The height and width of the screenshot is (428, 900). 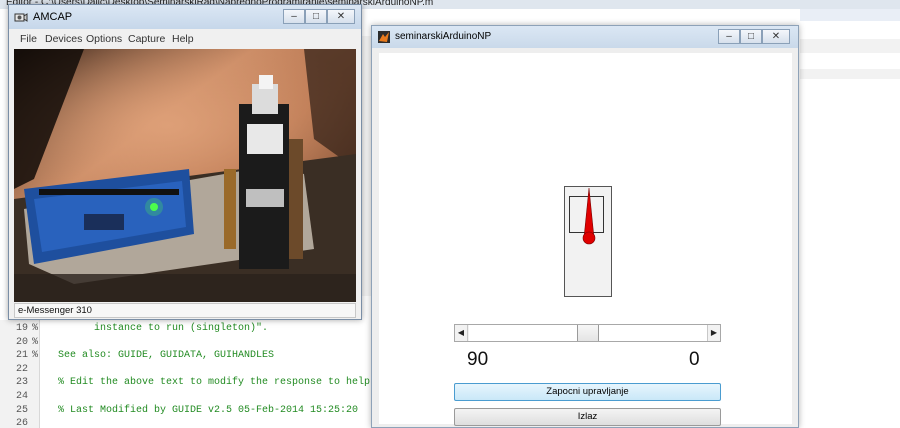 What do you see at coordinates (776, 36) in the screenshot?
I see `figure-close-button: ✕` at bounding box center [776, 36].